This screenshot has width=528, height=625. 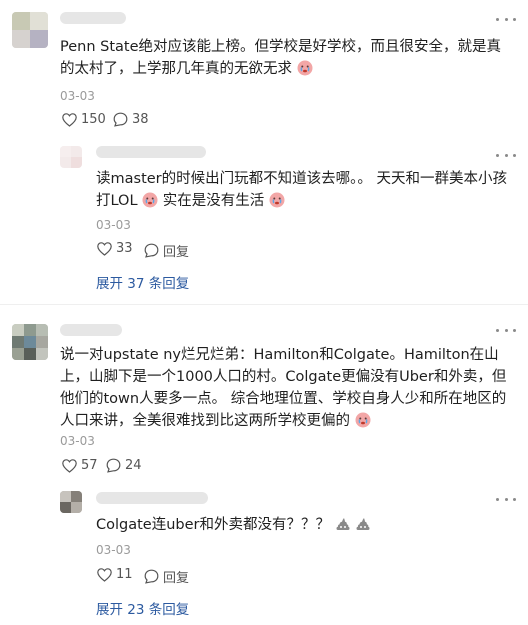 What do you see at coordinates (93, 119) in the screenshot?
I see `like-count: 150` at bounding box center [93, 119].